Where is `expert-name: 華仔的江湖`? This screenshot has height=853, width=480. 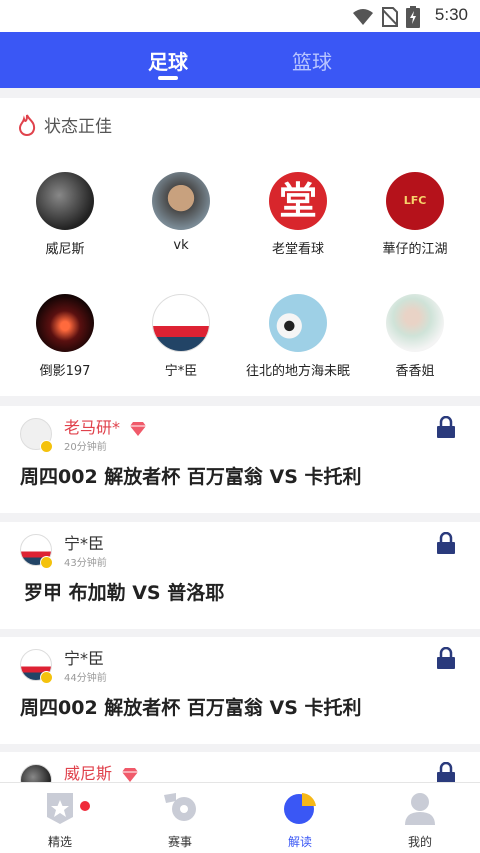 expert-name: 華仔的江湖 is located at coordinates (415, 249).